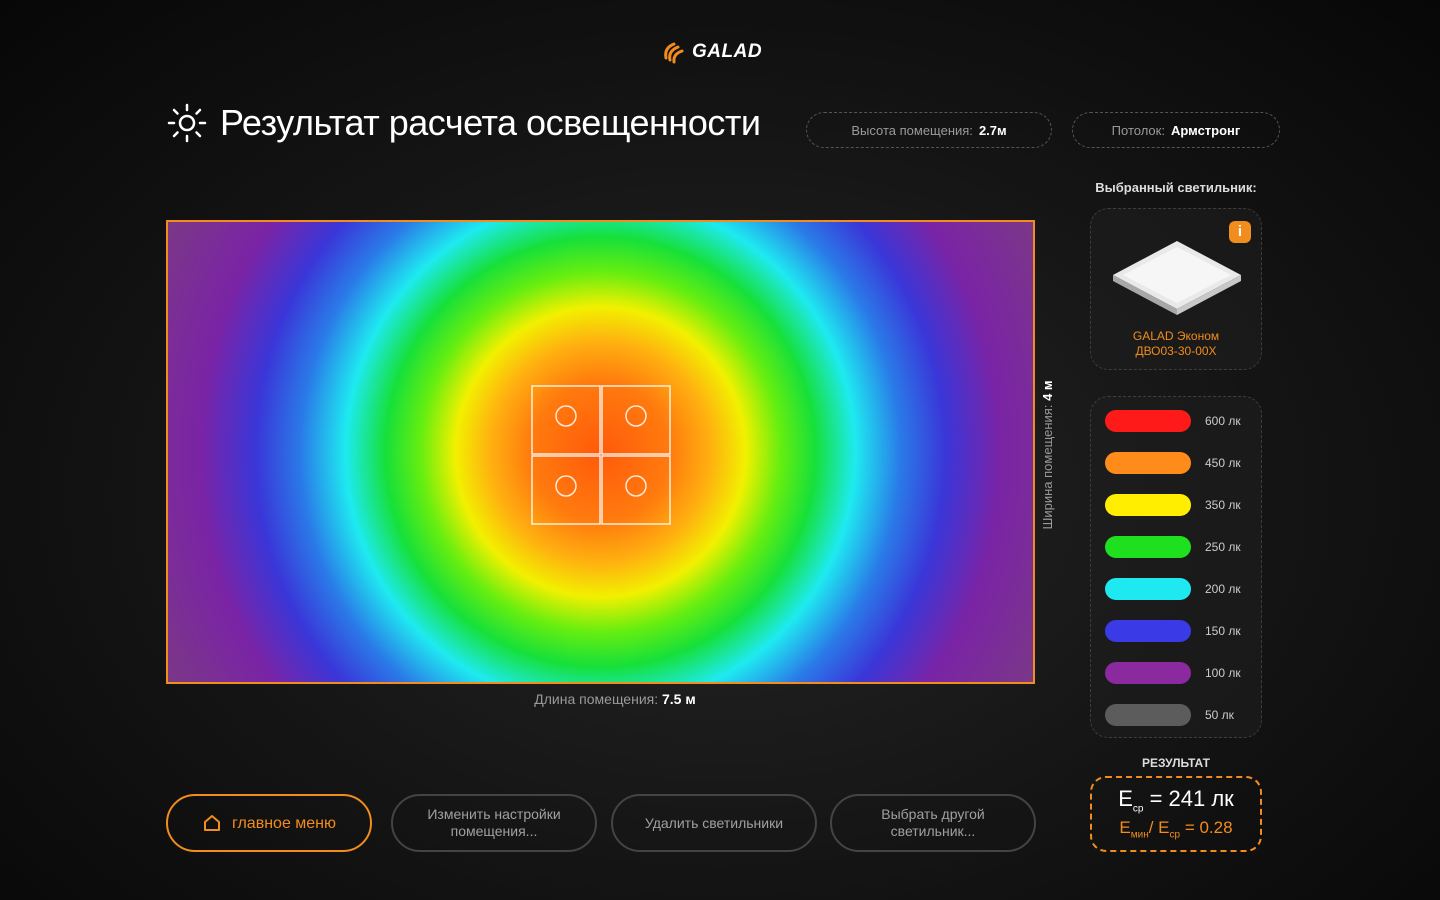 Image resolution: width=1440 pixels, height=900 pixels. I want to click on room-height-value: 2.7м, so click(992, 130).